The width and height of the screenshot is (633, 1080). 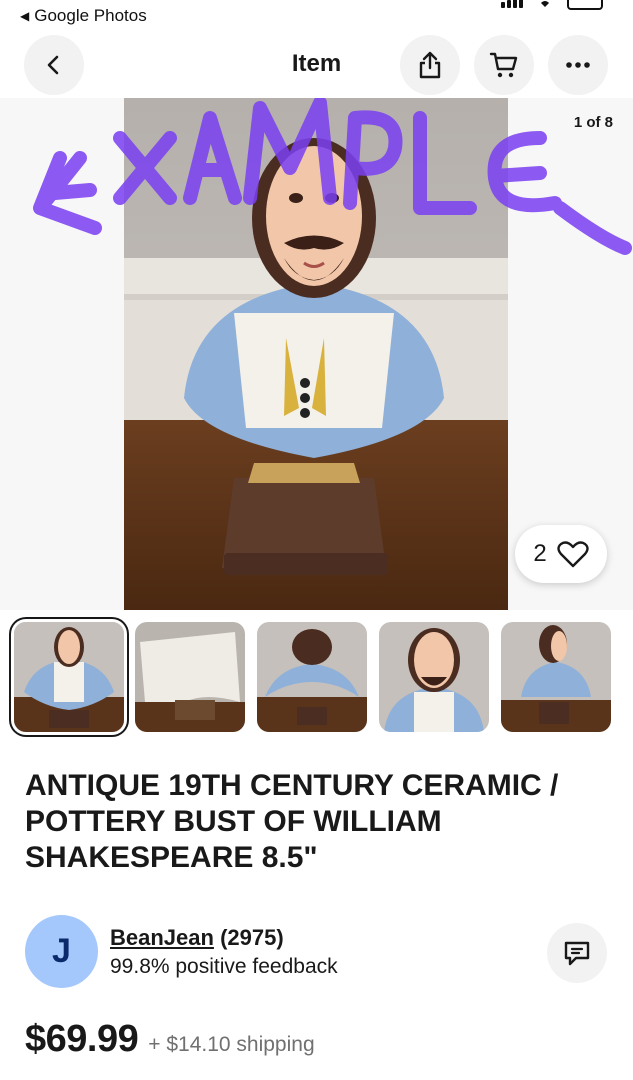 I want to click on shipping-cost: + $14.10 shipping, so click(x=231, y=1044).